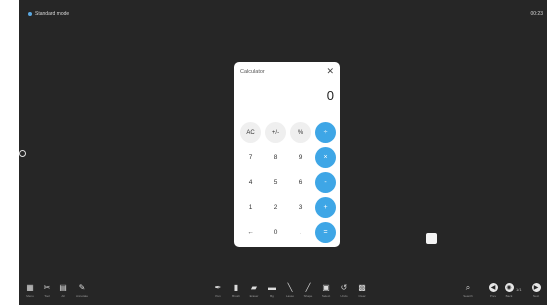 The height and width of the screenshot is (305, 547). I want to click on page-indicator: 1/1, so click(519, 289).